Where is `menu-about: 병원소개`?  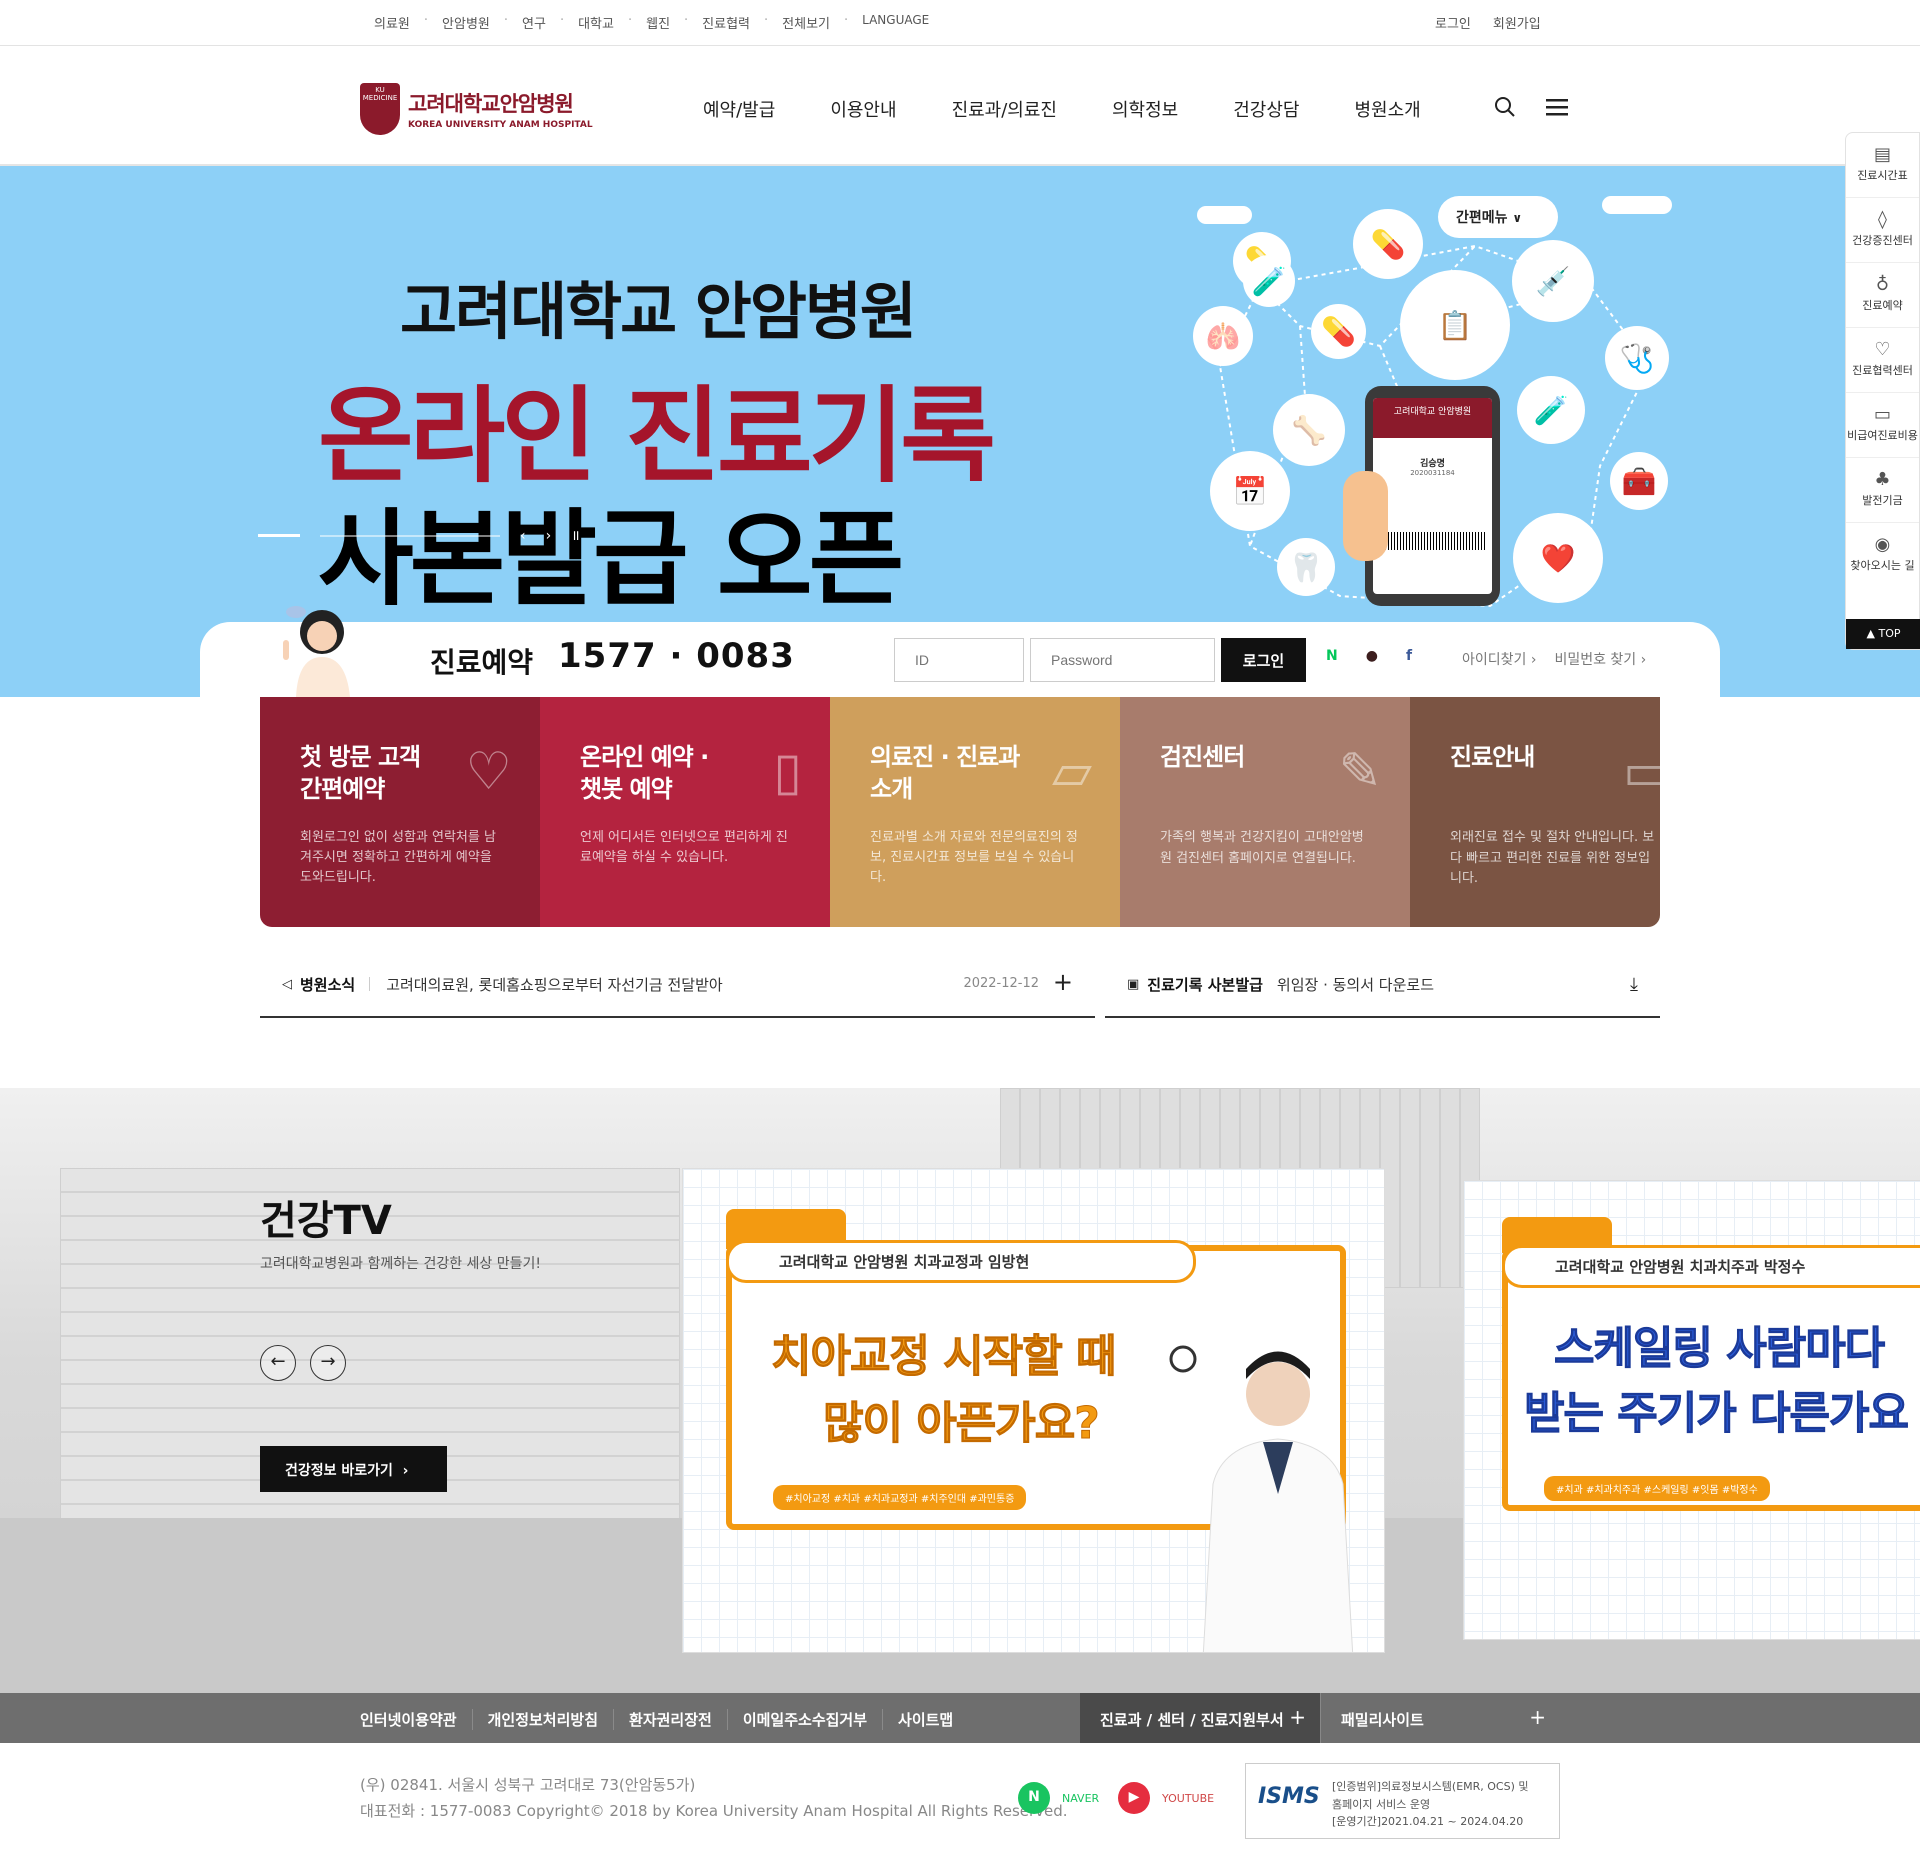
menu-about: 병원소개 is located at coordinates (1388, 109).